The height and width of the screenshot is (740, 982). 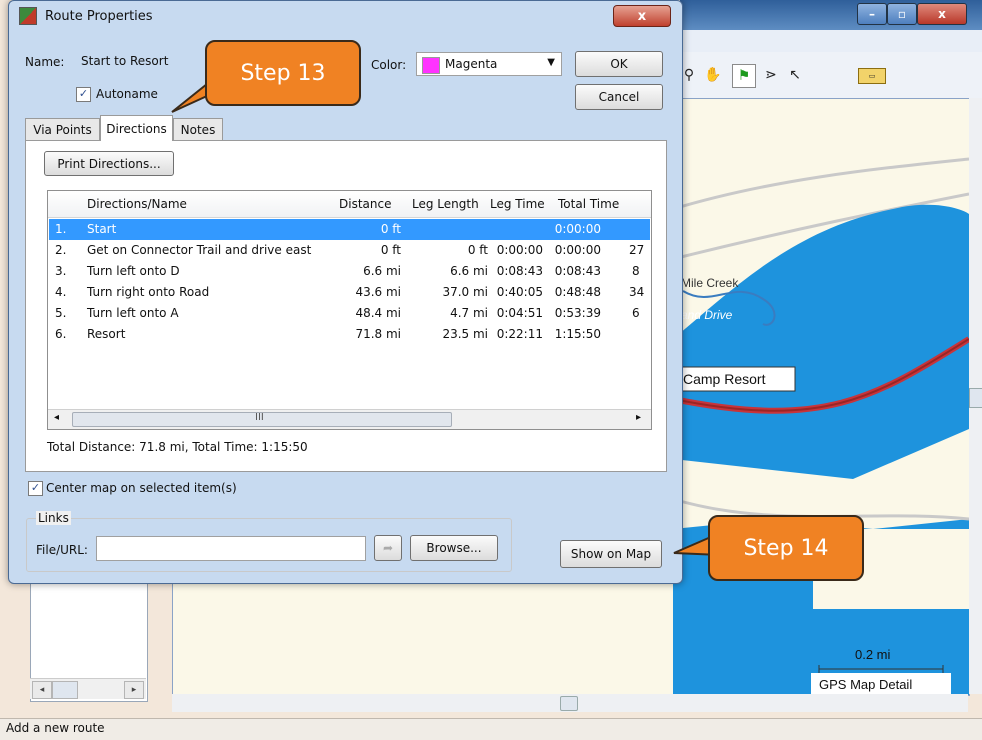 What do you see at coordinates (872, 14) in the screenshot?
I see `minimize-button: –` at bounding box center [872, 14].